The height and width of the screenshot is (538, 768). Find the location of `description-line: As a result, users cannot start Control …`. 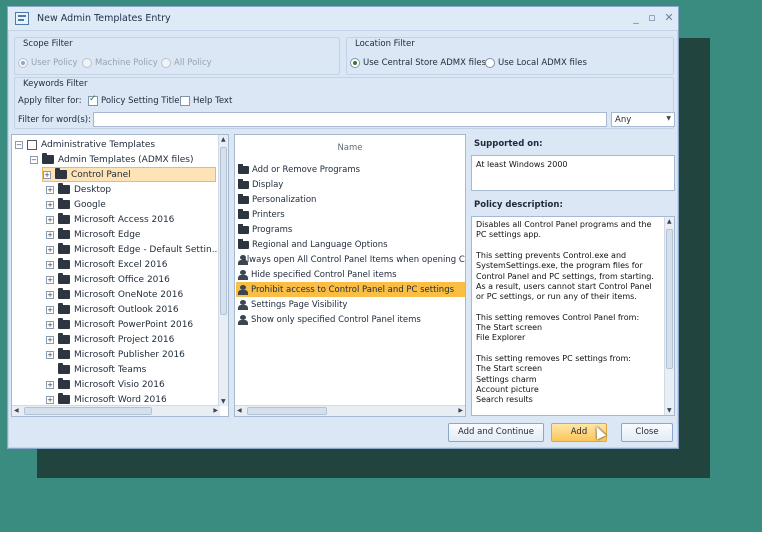

description-line: As a result, users cannot start Control … is located at coordinates (564, 286).